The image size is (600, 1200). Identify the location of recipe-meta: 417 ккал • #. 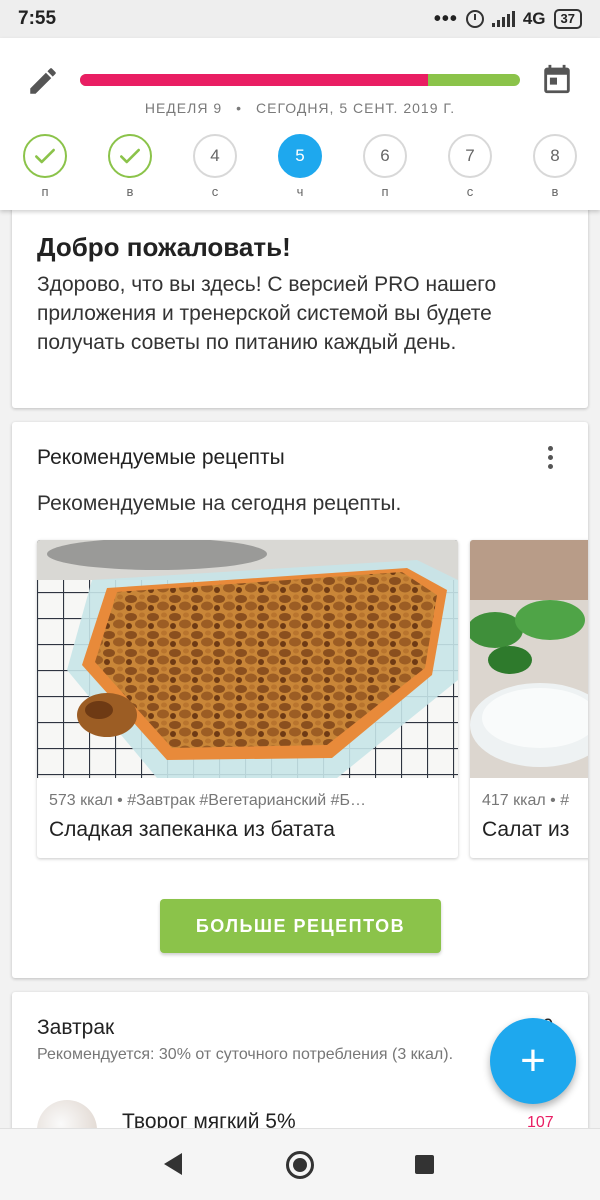
(526, 800).